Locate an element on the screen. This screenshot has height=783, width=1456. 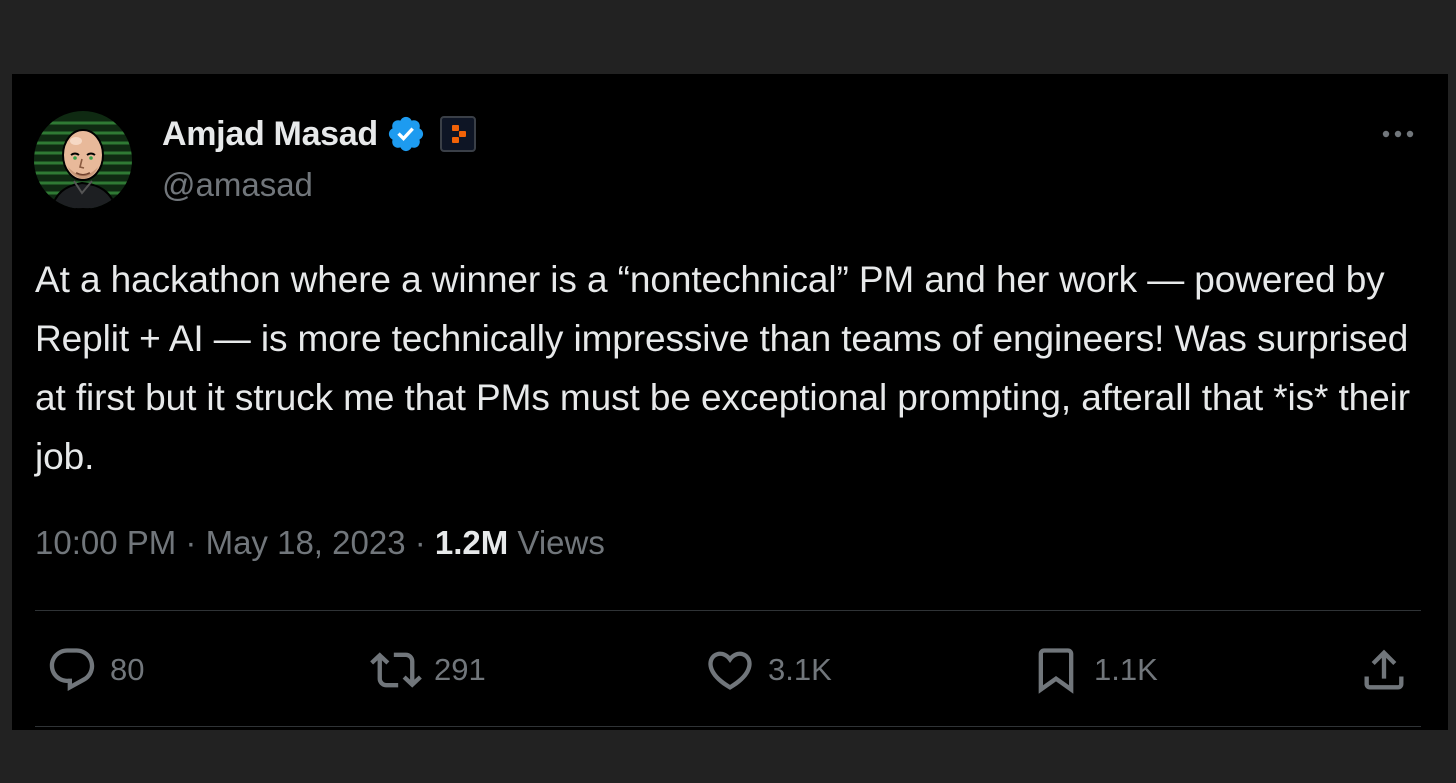
author-name-row: Amjad Masad is located at coordinates (319, 134).